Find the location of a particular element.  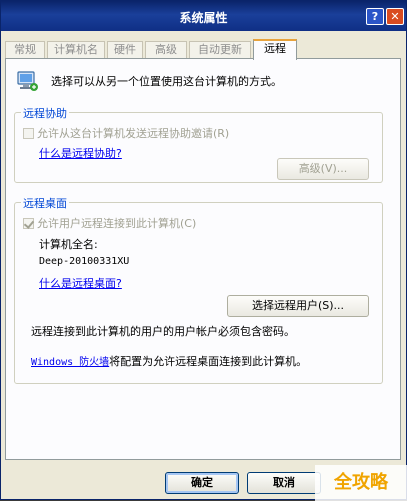

checkbox-box-checked is located at coordinates (28, 223).